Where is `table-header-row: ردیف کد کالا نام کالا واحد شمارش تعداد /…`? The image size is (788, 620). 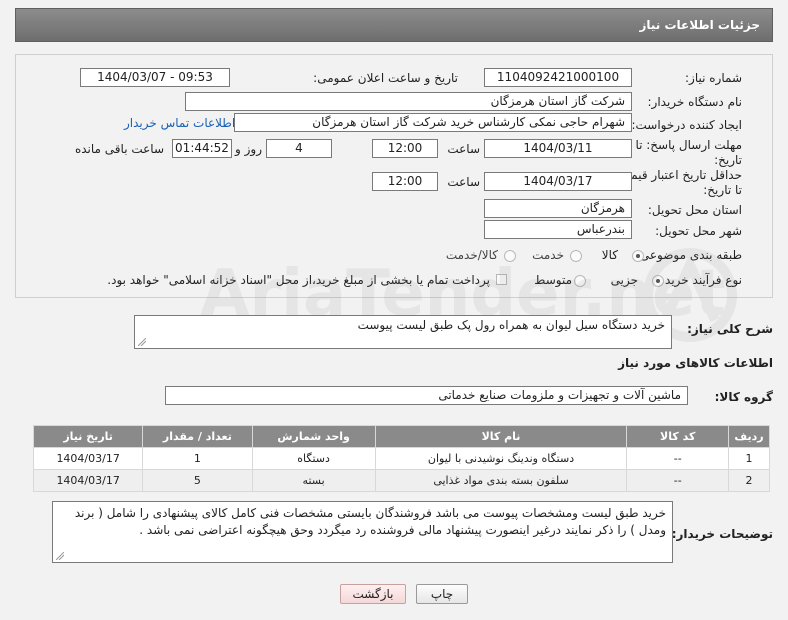
table-header-row: ردیف کد کالا نام کالا واحد شمارش تعداد /… is located at coordinates (401, 436).